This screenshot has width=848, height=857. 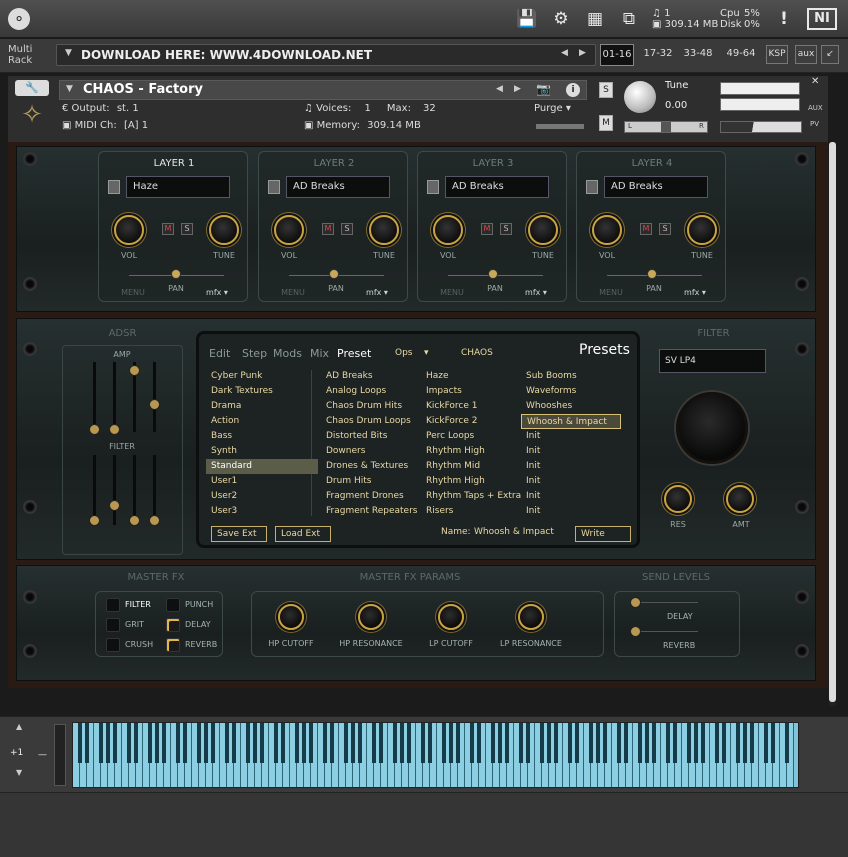 I want to click on param-knob, so click(x=451, y=617).